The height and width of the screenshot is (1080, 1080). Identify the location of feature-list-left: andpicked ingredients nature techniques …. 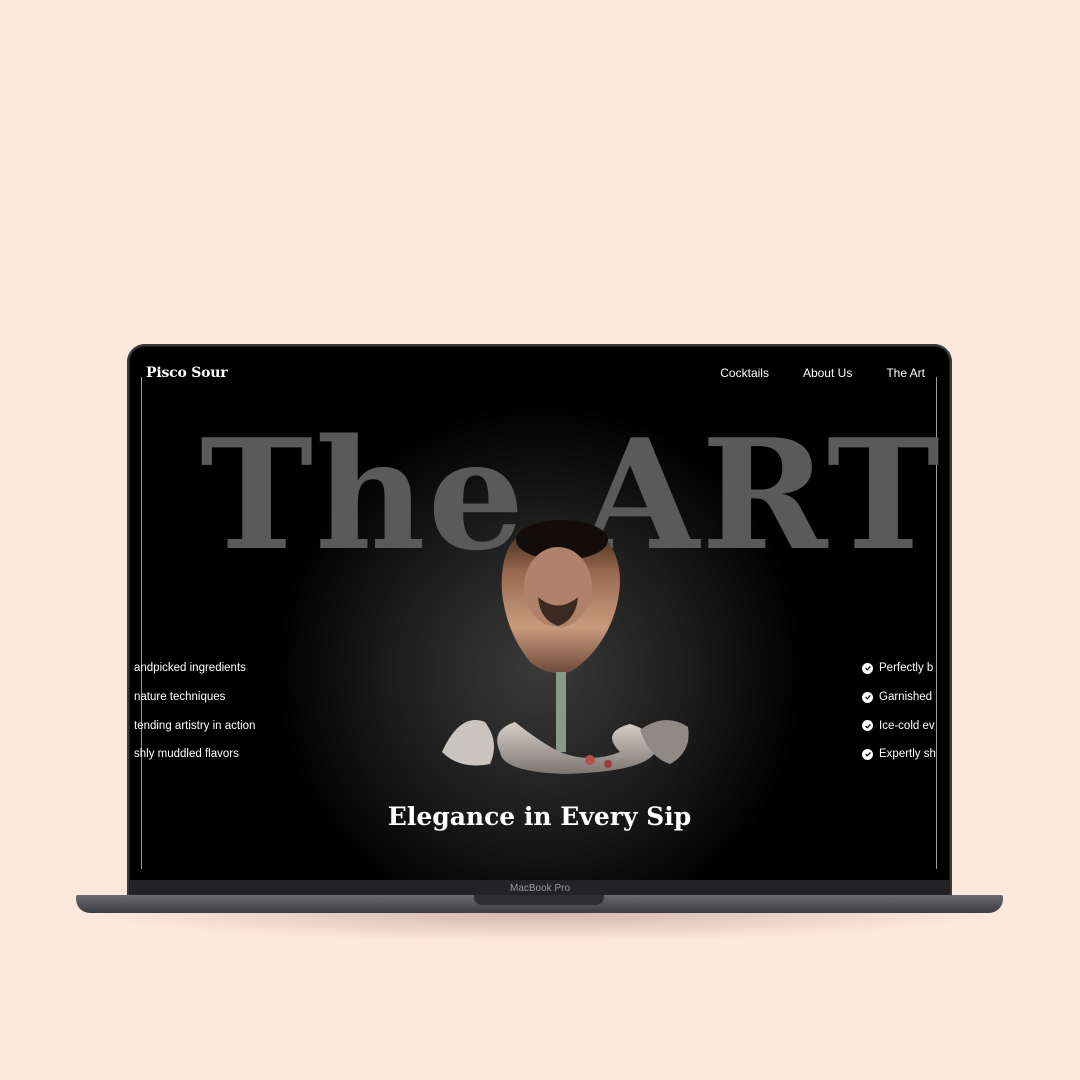
(204, 711).